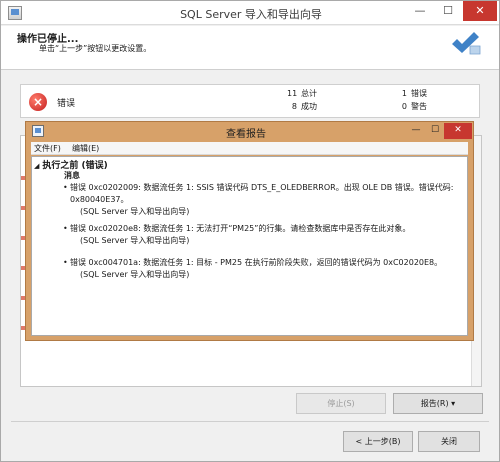 The width and height of the screenshot is (500, 462). I want to click on stat-label: 错误, so click(419, 93).